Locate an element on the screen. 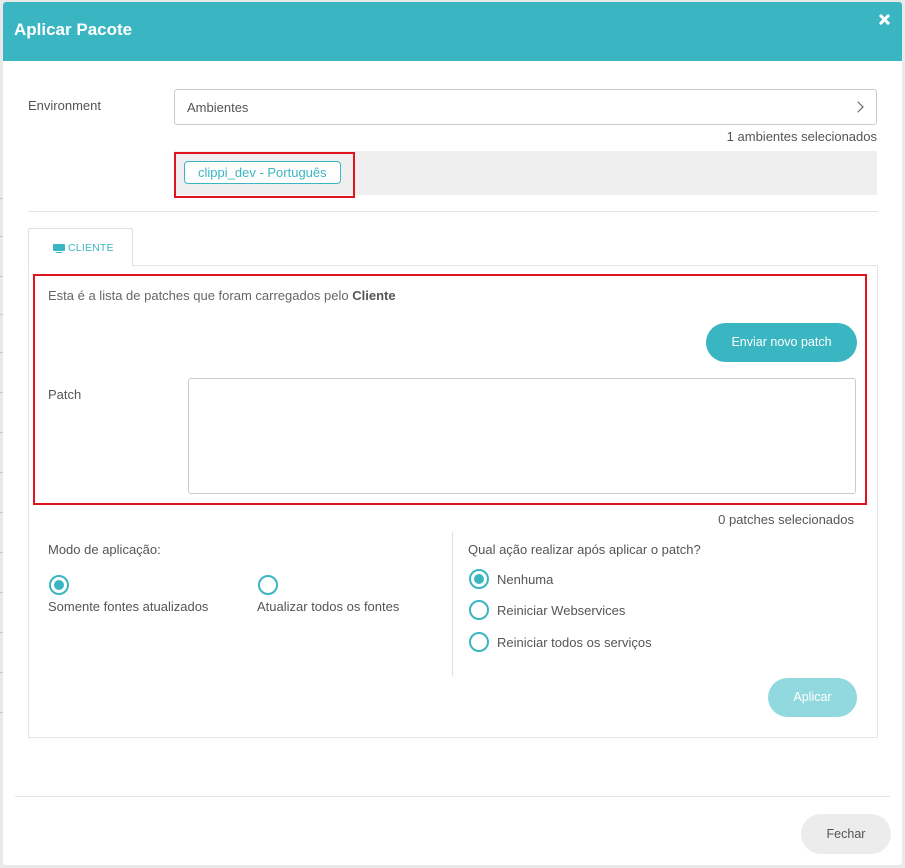  monitor-icon is located at coordinates (59, 248).